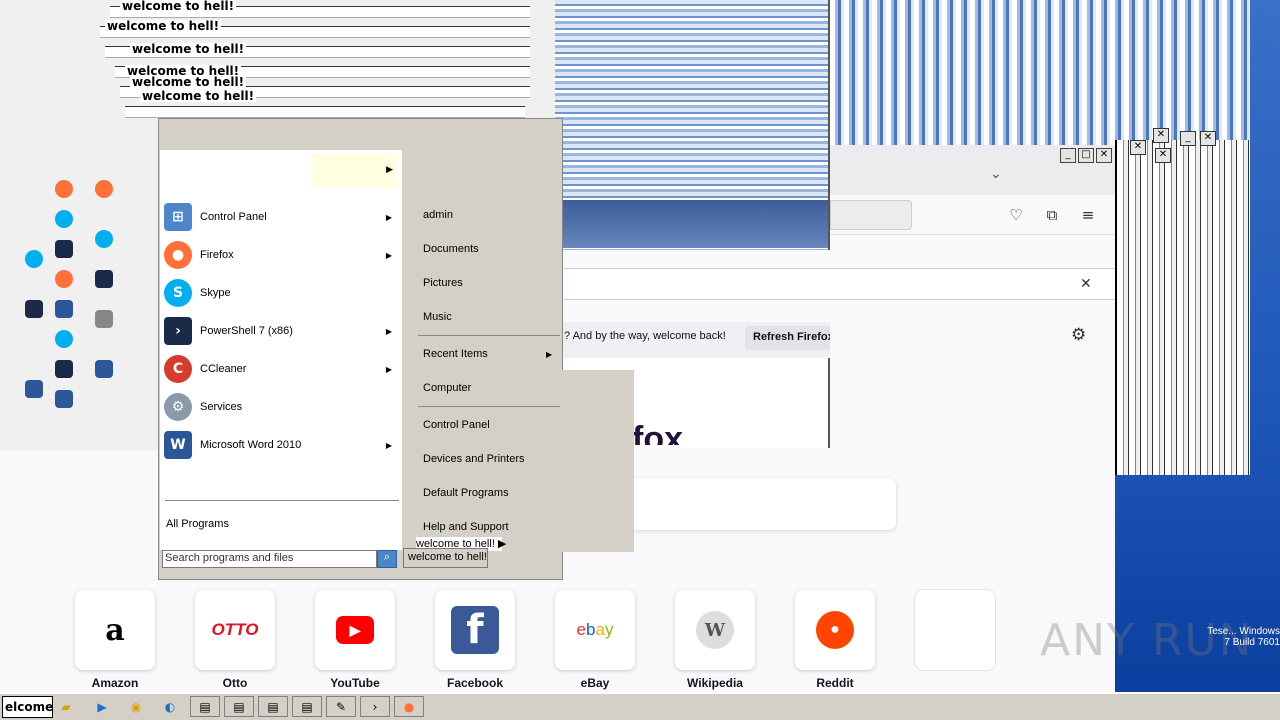 The height and width of the screenshot is (720, 1280). What do you see at coordinates (215, 293) in the screenshot?
I see `program-label: Skype` at bounding box center [215, 293].